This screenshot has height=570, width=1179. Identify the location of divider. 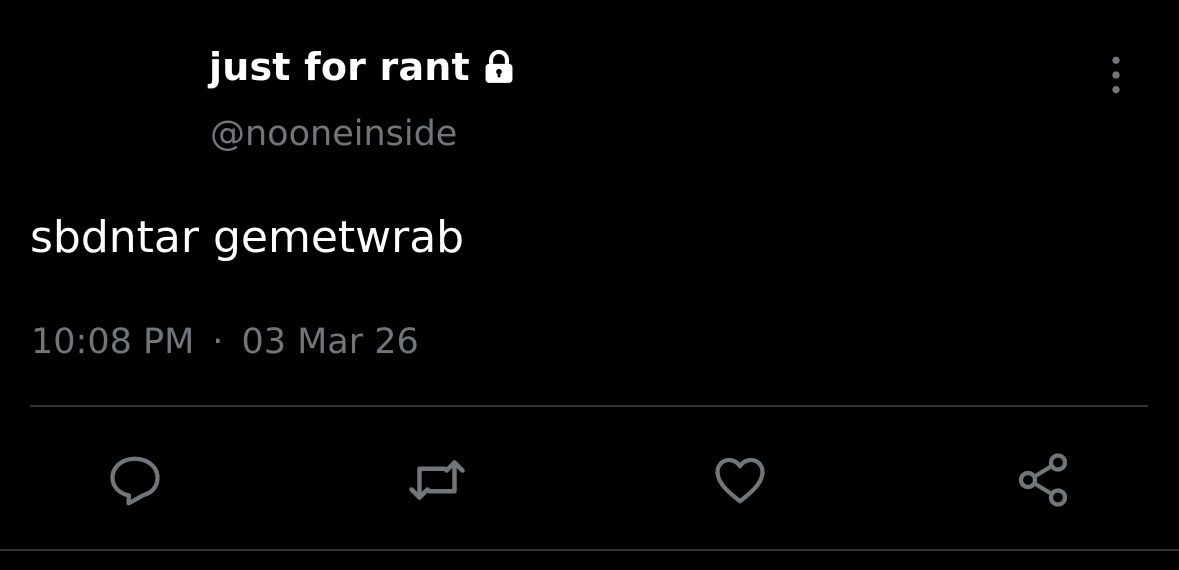
(589, 406).